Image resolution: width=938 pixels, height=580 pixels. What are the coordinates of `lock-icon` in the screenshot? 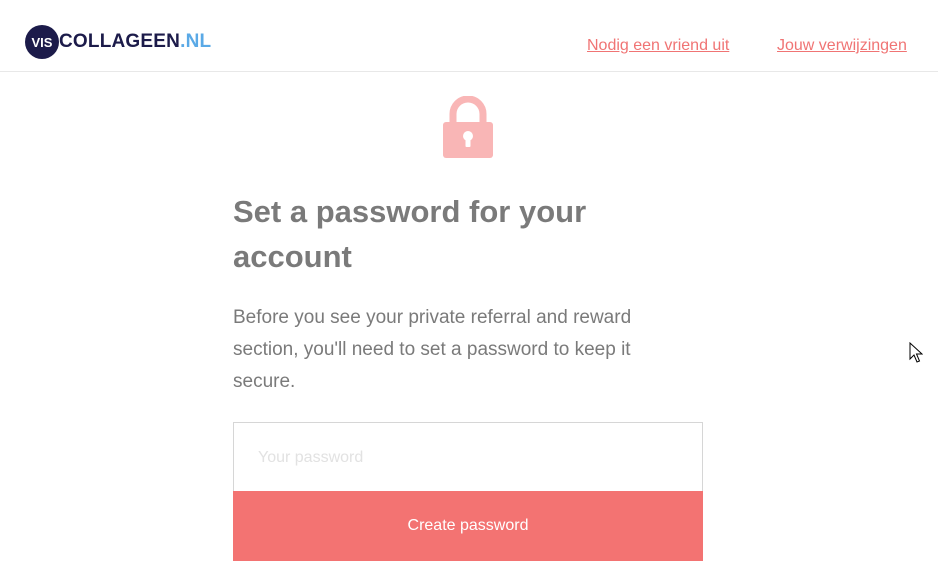 It's located at (468, 127).